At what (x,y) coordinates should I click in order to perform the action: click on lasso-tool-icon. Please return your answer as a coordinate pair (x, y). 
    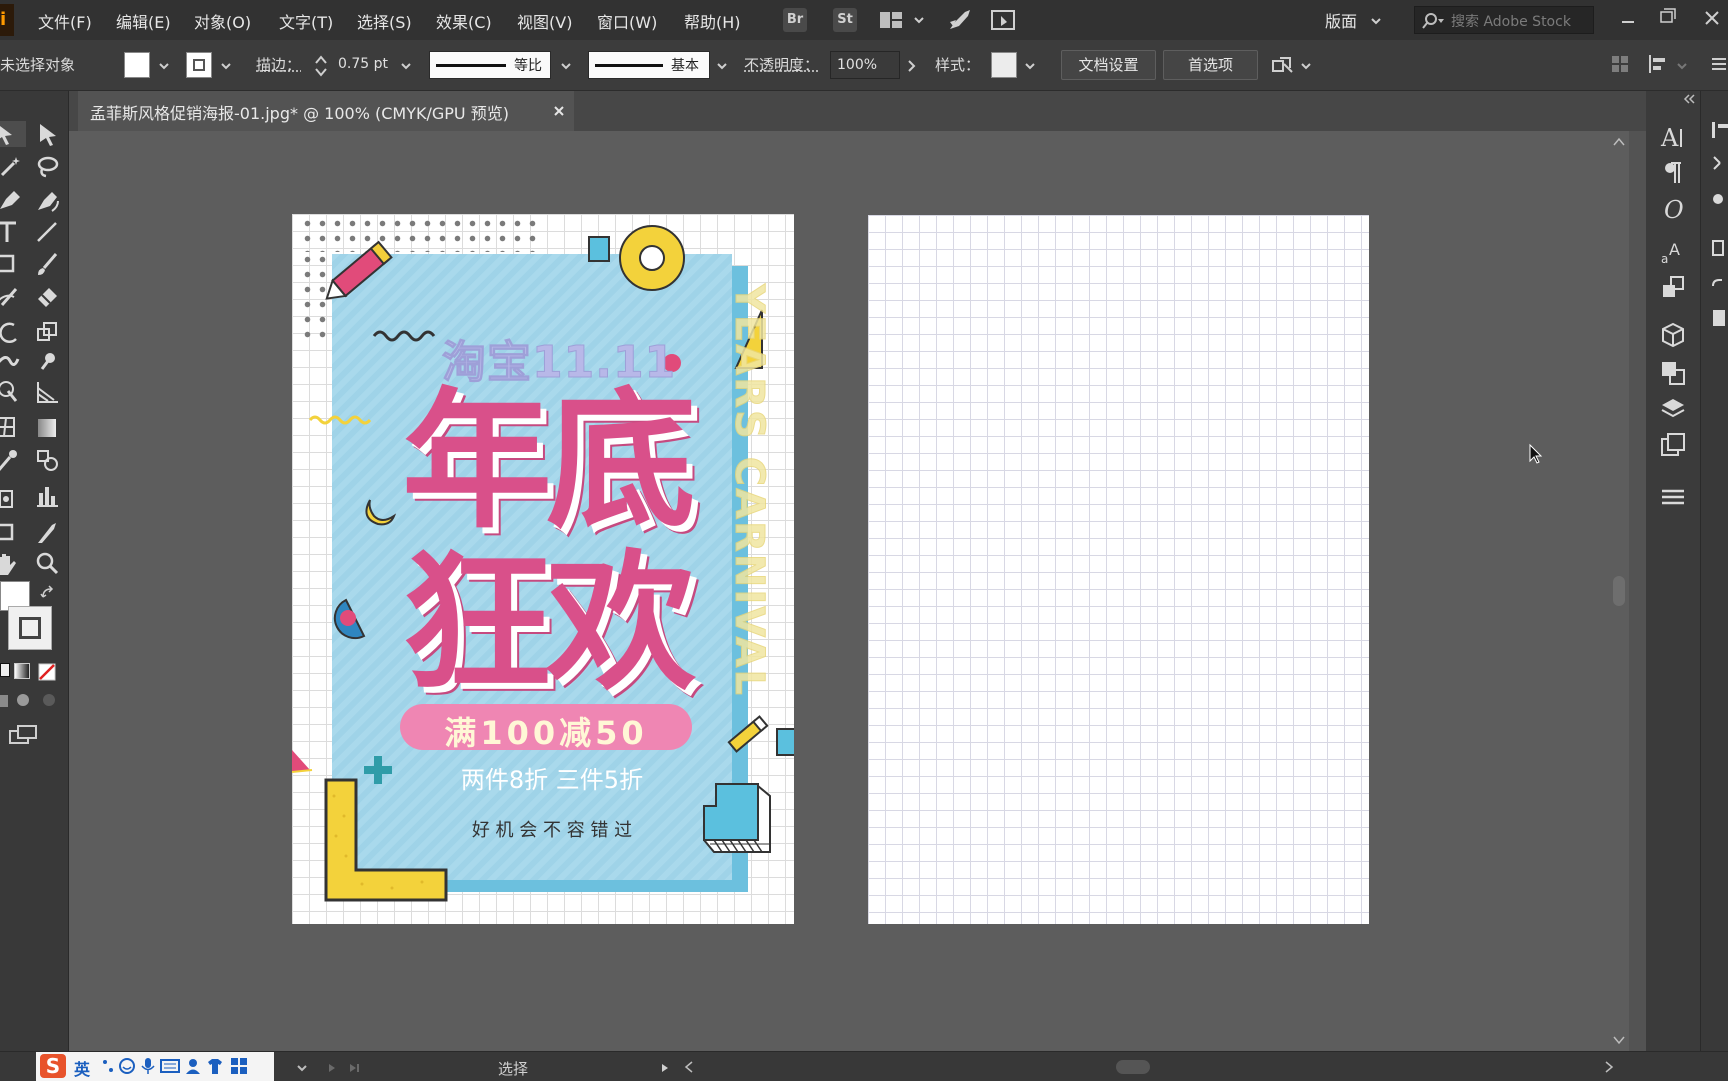
    Looking at the image, I should click on (47, 166).